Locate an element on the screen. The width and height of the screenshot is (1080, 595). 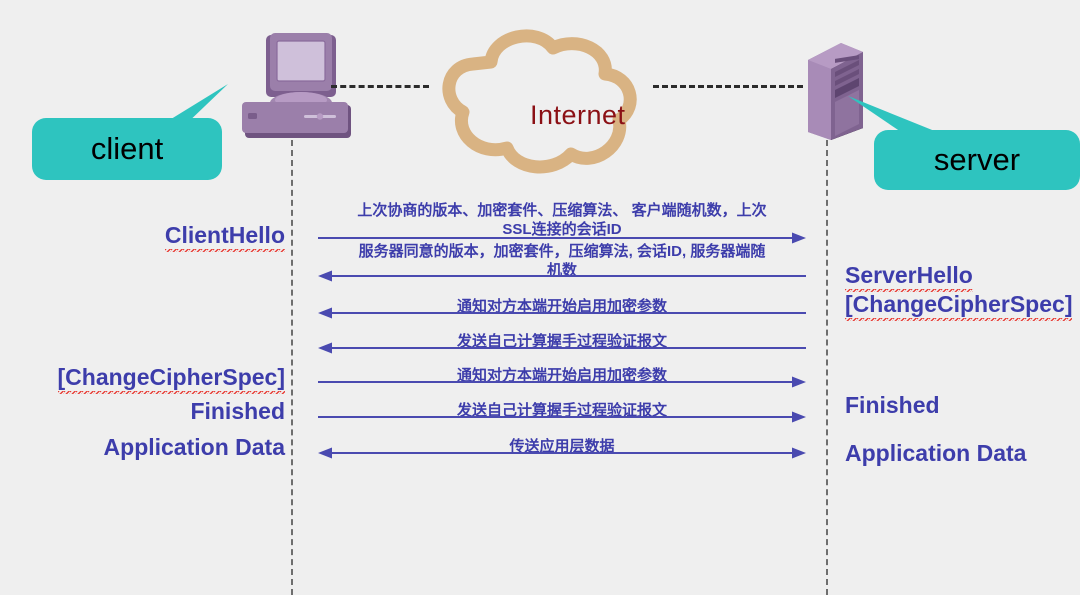
server-label-application-data: Application Data is located at coordinates (936, 453).